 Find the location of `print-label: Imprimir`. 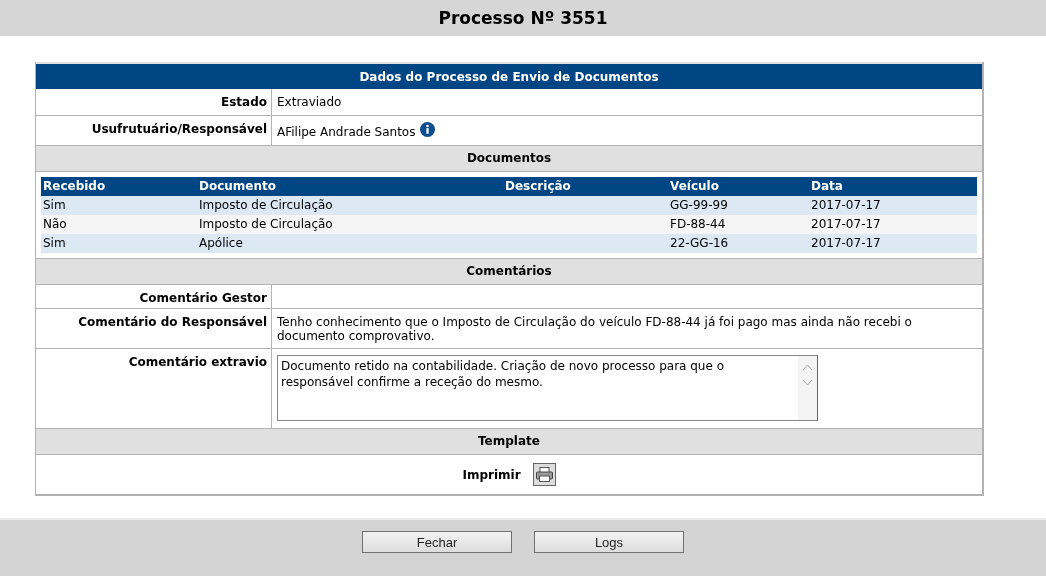

print-label: Imprimir is located at coordinates (491, 474).